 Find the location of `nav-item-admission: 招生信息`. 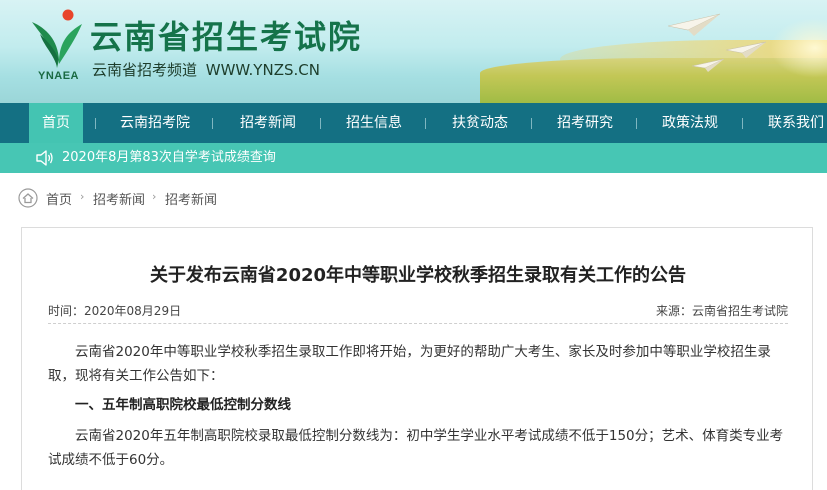

nav-item-admission: 招生信息 is located at coordinates (374, 123).